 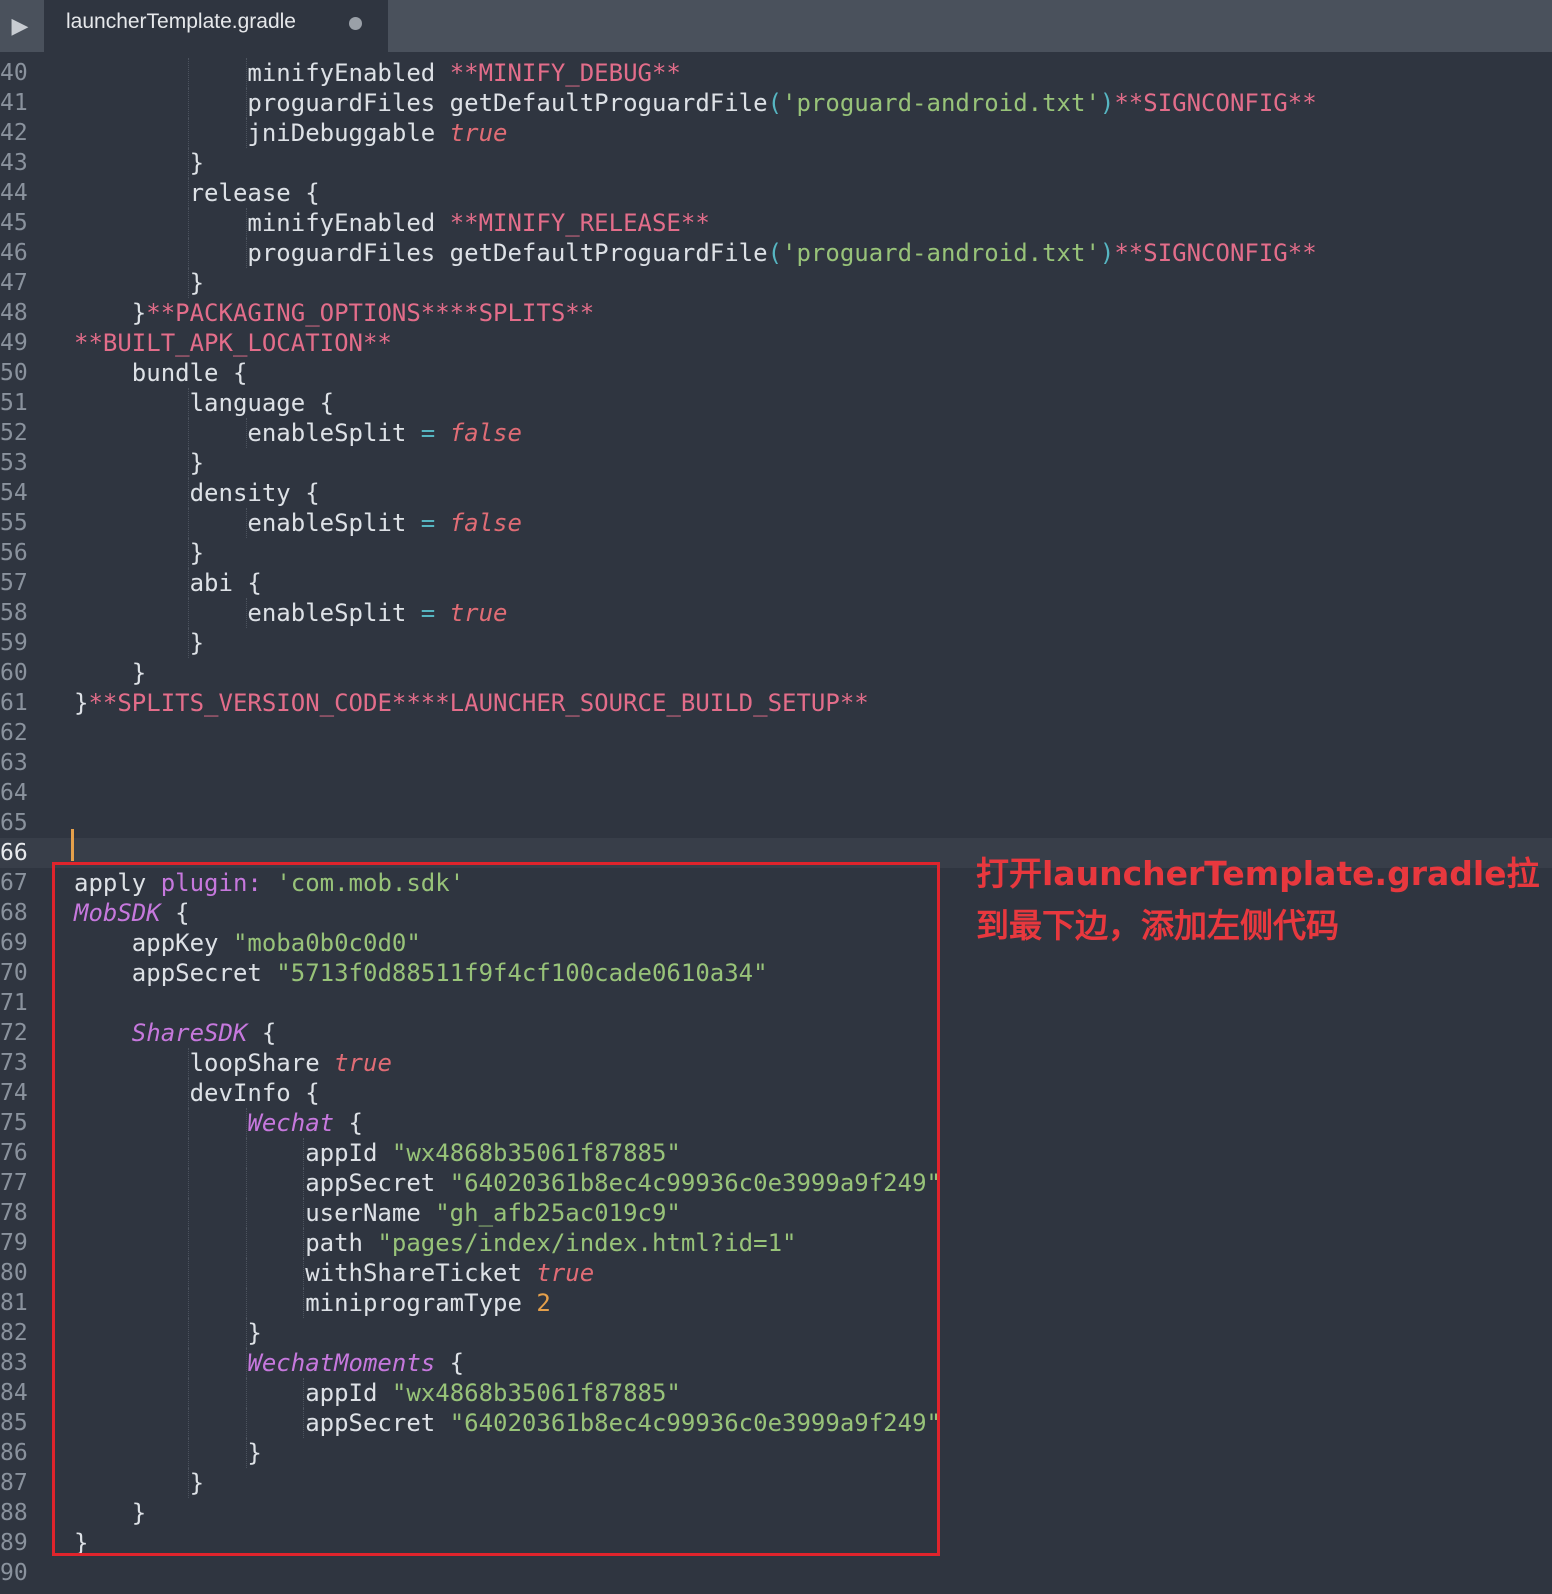 I want to click on code-line: 45 minifyEnabled **MINIFY_RELEASE**, so click(x=776, y=223).